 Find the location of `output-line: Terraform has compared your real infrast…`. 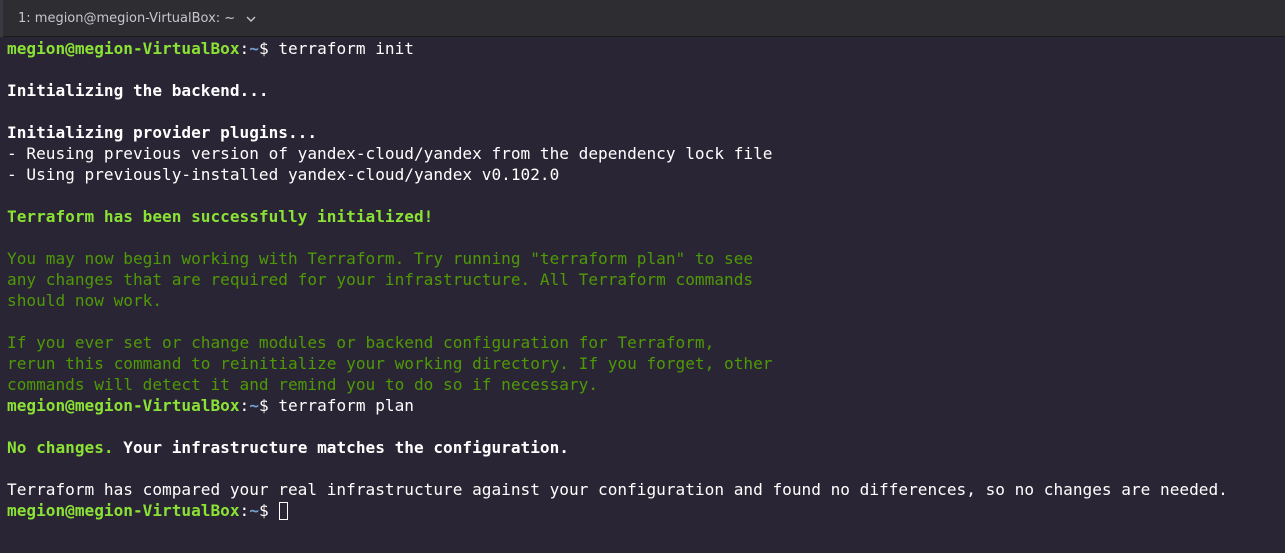

output-line: Terraform has compared your real infrast… is located at coordinates (617, 489).